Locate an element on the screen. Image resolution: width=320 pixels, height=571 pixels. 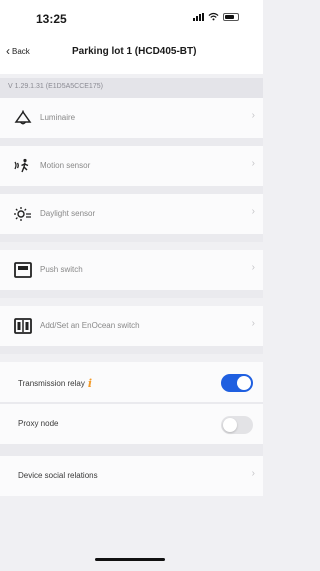
back-label: Back is located at coordinates (21, 51).